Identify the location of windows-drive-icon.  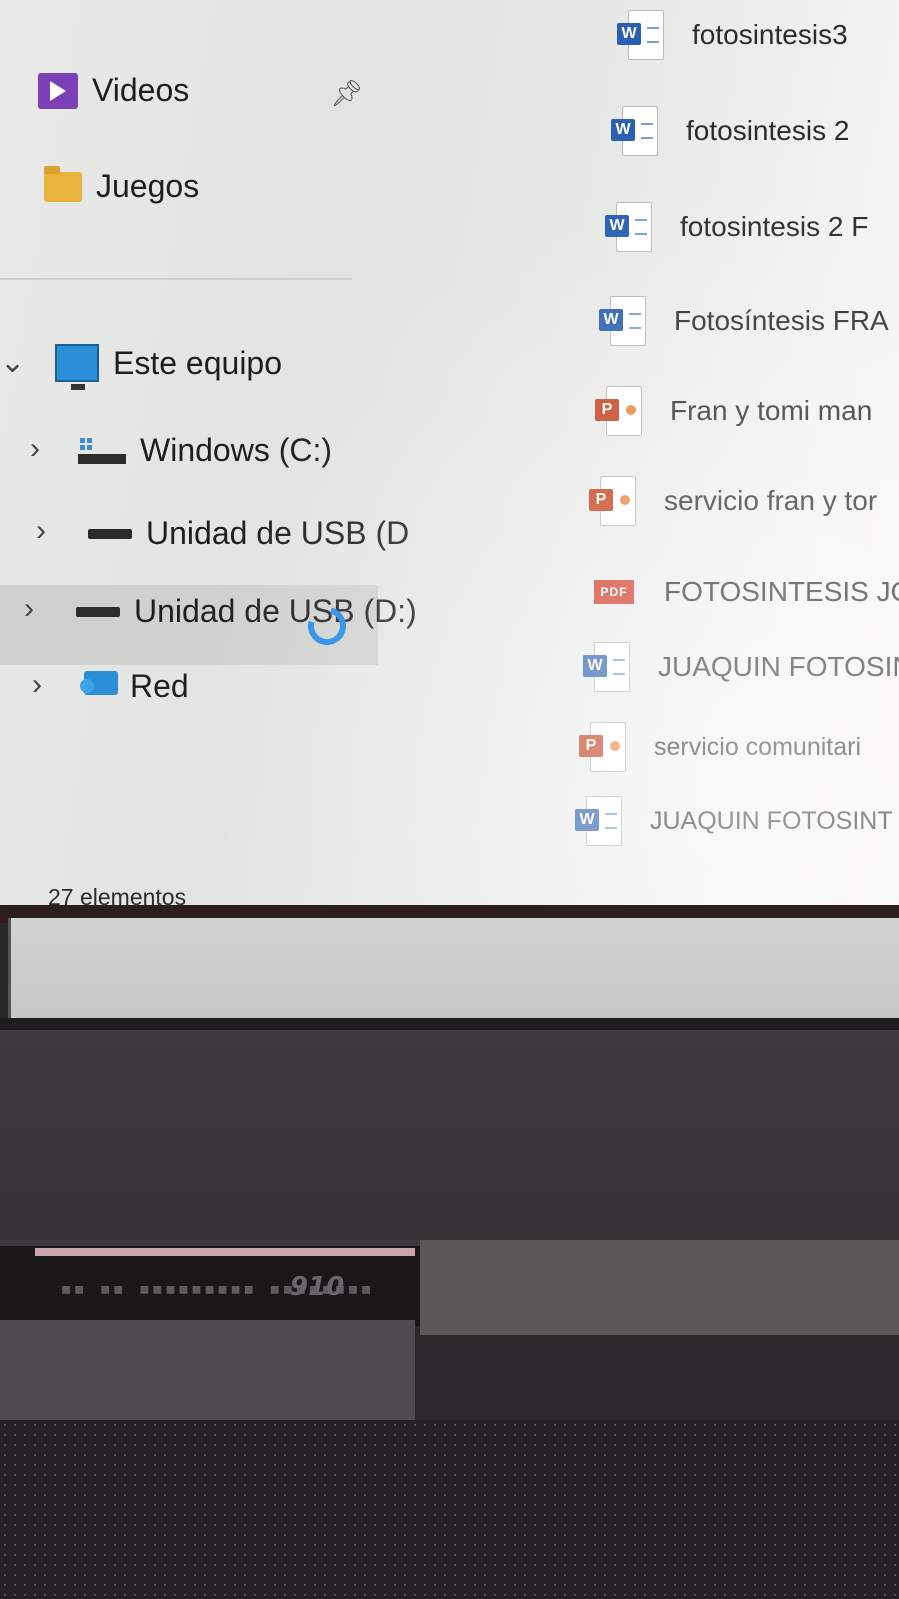
(102, 450).